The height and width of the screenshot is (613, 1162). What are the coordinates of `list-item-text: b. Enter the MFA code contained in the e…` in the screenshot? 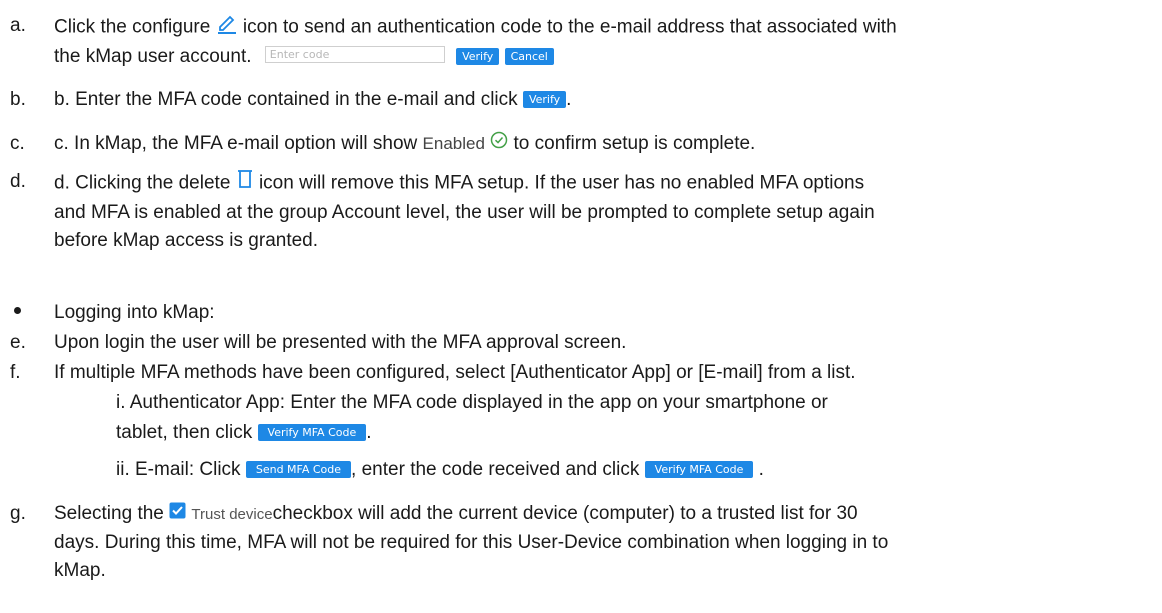 It's located at (313, 99).